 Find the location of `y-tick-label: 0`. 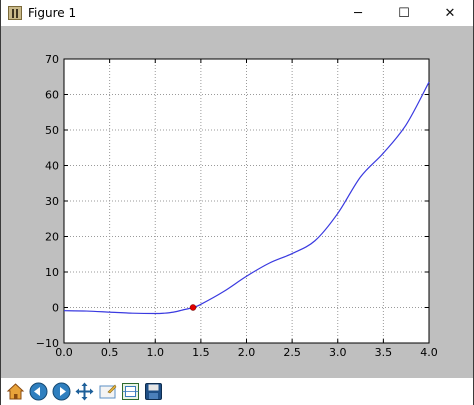

y-tick-label: 0 is located at coordinates (55, 308).